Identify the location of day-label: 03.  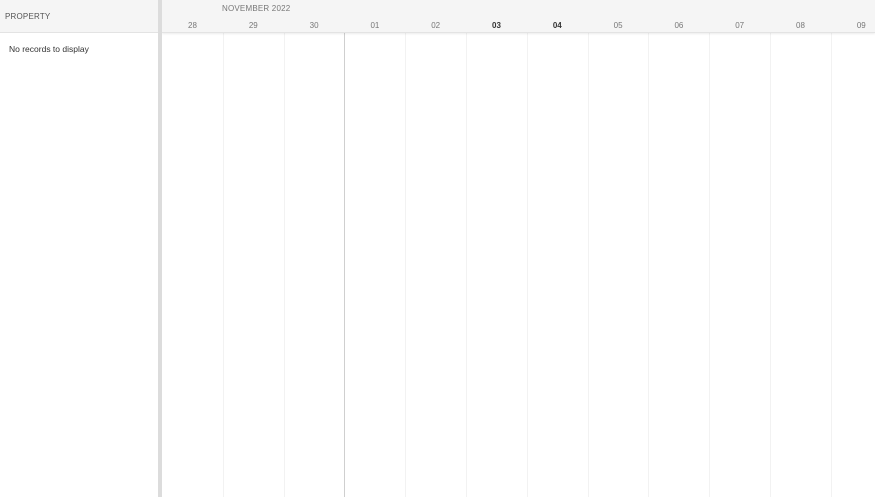
(496, 25).